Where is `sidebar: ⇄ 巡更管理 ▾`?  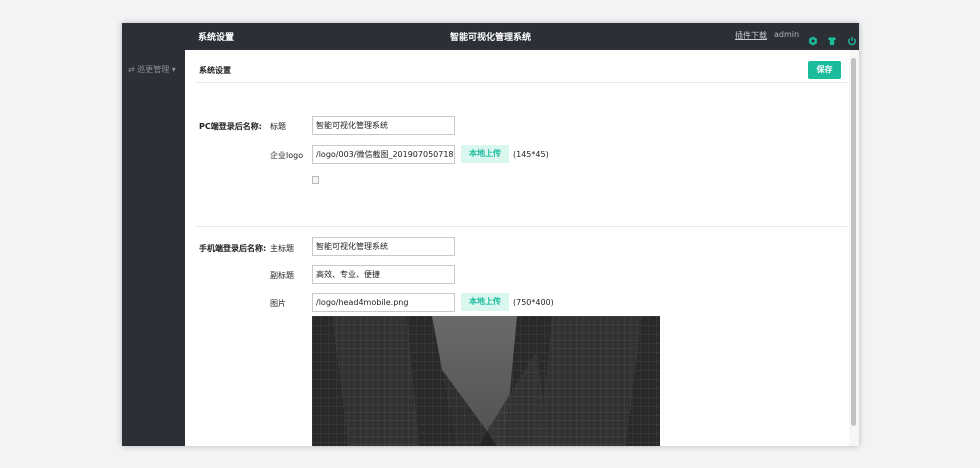
sidebar: ⇄ 巡更管理 ▾ is located at coordinates (153, 248).